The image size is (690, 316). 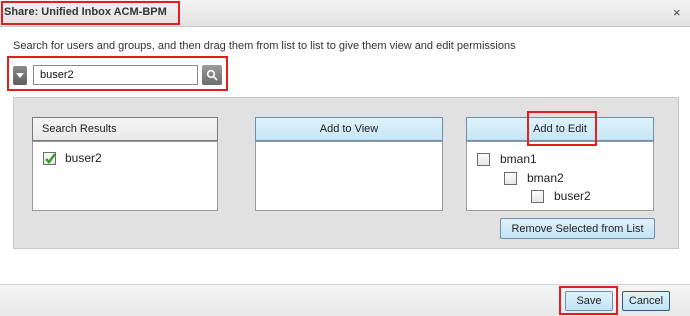 I want to click on search-icon, so click(x=212, y=75).